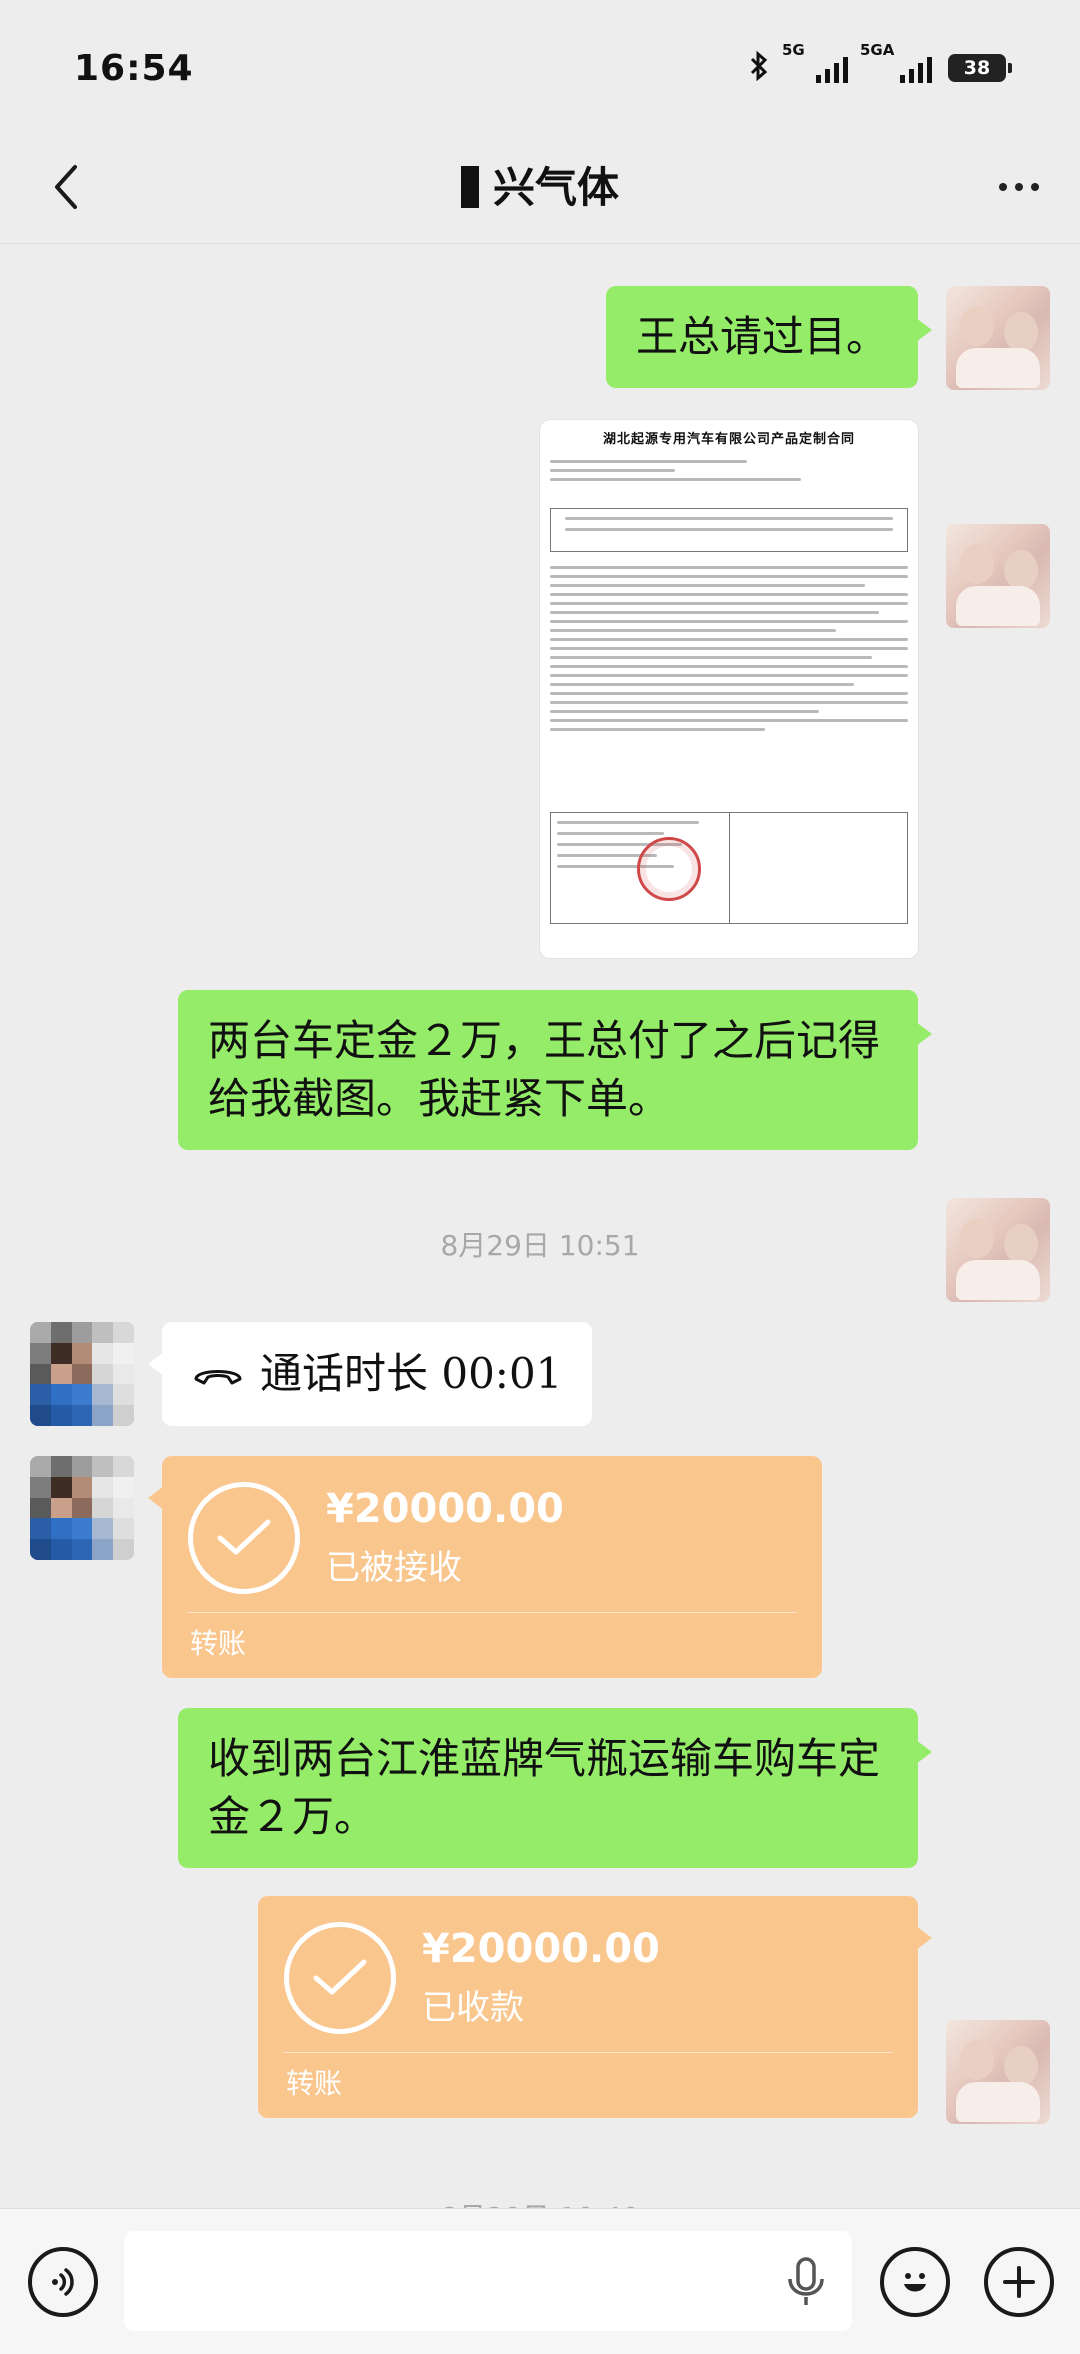 This screenshot has height=2354, width=1080. I want to click on status-time: 16:54, so click(134, 68).